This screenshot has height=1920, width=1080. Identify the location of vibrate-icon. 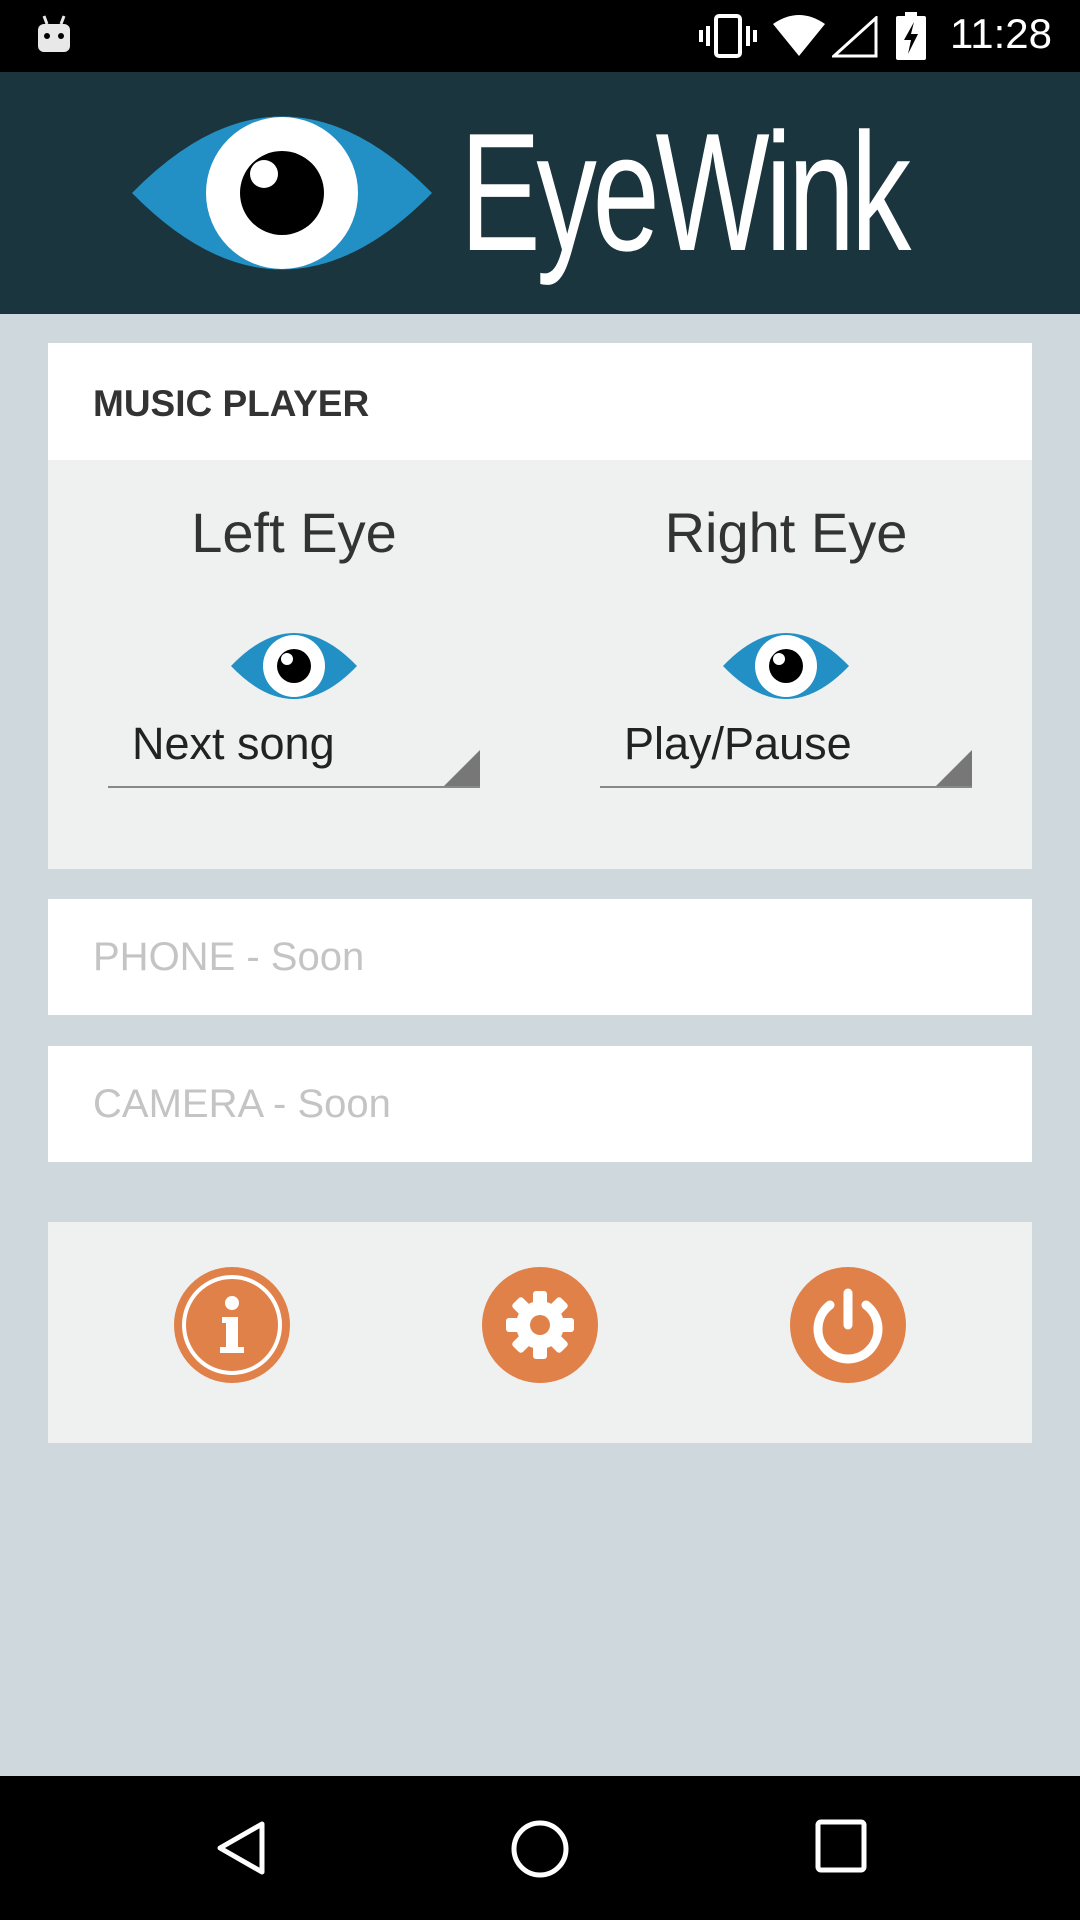
(728, 38).